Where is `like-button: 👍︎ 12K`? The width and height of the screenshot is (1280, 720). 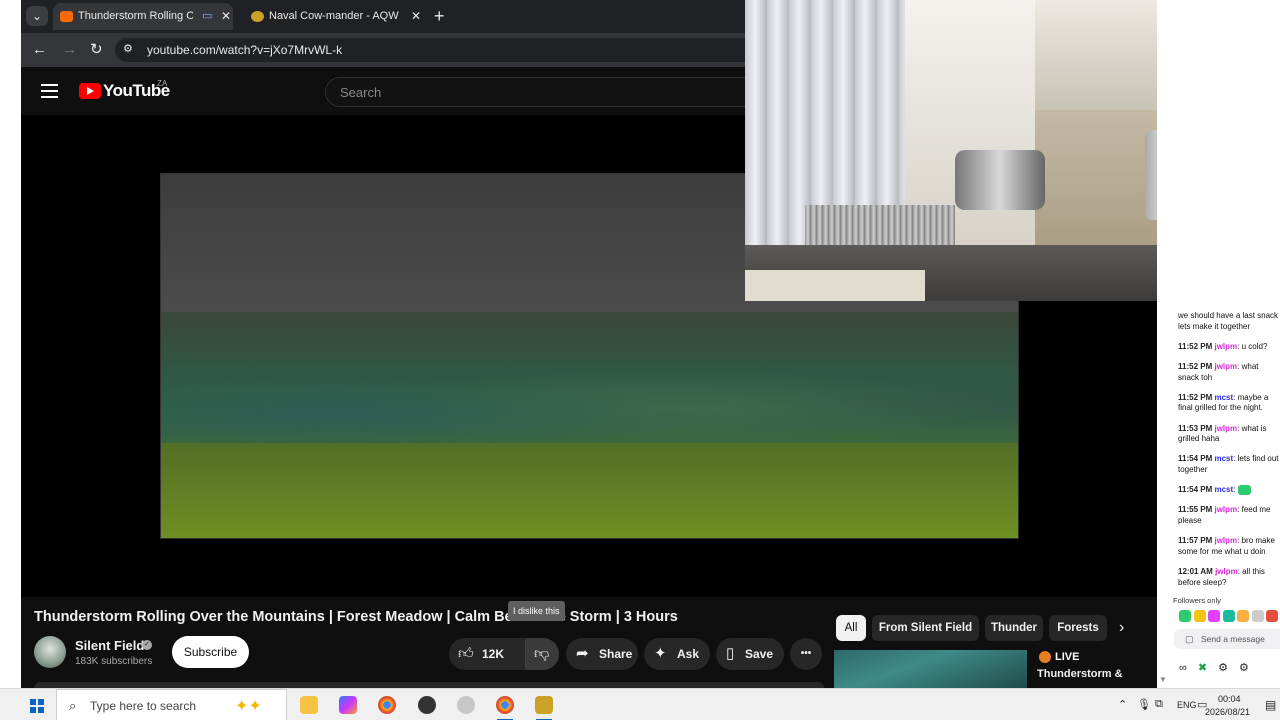 like-button: 👍︎ 12K is located at coordinates (478, 654).